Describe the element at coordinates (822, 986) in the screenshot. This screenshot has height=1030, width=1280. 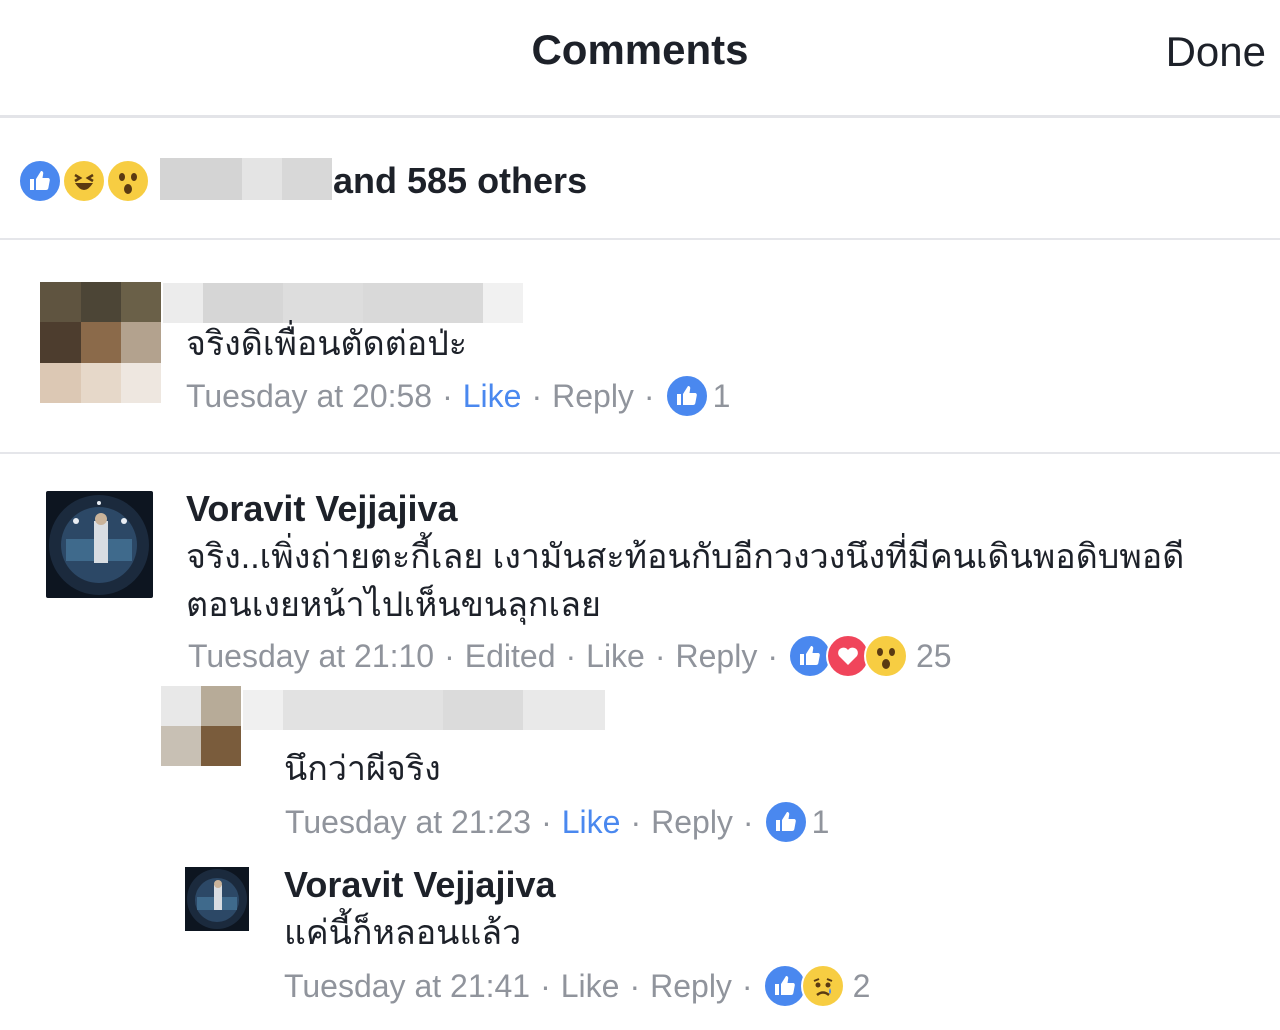
I see `sad-icon` at that location.